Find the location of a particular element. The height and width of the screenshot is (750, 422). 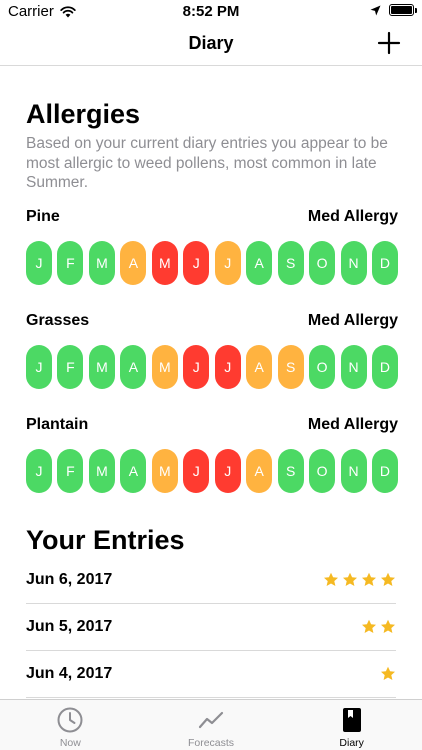

allergen-name: Grasses is located at coordinates (58, 320).